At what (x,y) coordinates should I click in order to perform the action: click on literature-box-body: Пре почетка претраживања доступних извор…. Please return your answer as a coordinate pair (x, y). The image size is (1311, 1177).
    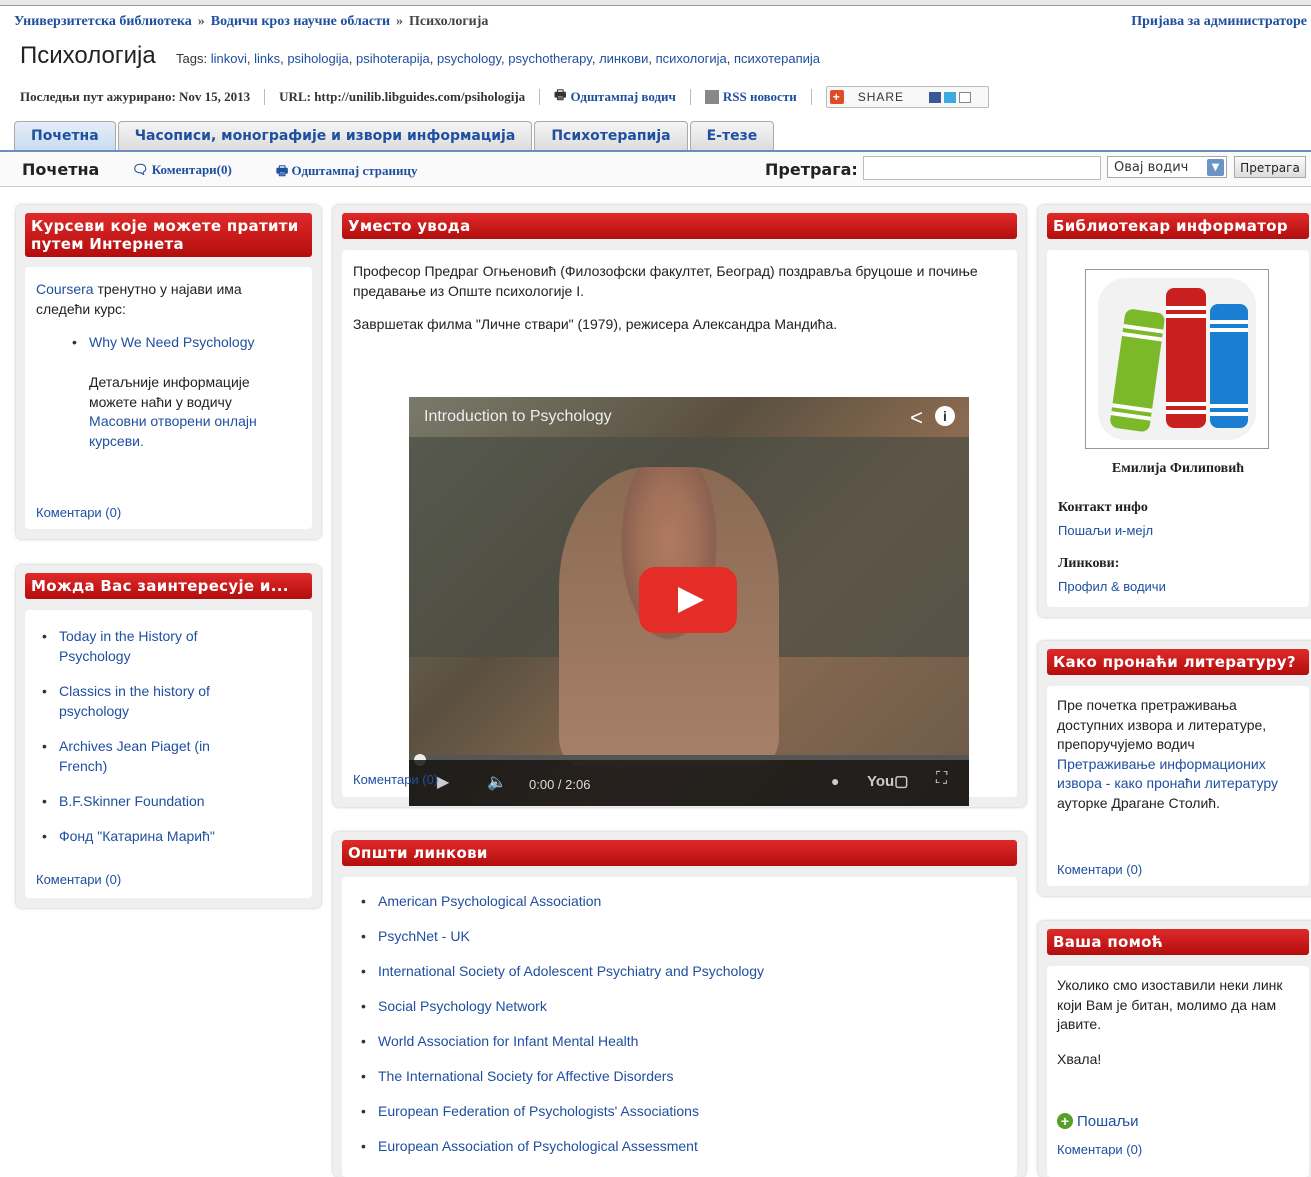
    Looking at the image, I should click on (1178, 786).